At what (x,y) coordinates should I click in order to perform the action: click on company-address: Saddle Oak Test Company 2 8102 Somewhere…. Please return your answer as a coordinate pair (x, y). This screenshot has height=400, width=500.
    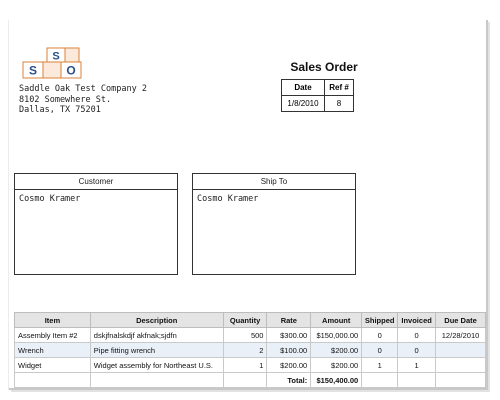
    Looking at the image, I should click on (83, 100).